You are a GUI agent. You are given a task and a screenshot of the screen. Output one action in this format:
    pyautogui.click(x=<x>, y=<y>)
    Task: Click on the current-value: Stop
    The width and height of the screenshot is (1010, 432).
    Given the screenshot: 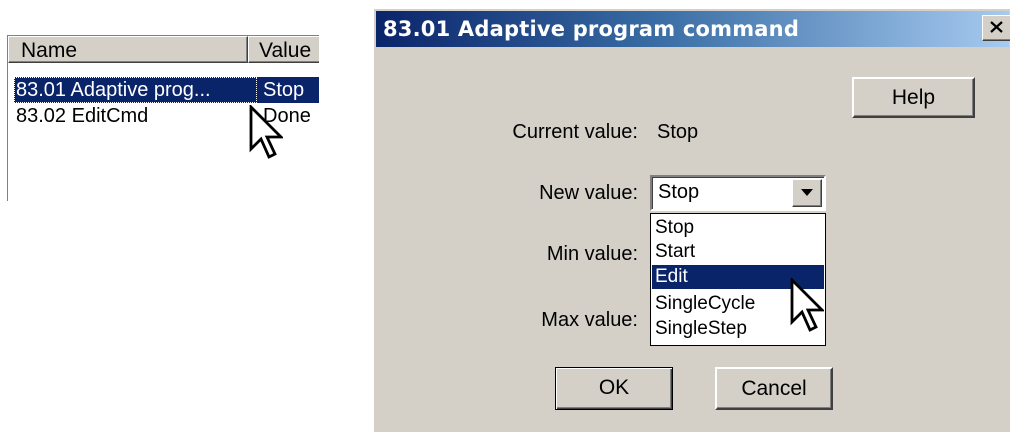 What is the action you would take?
    pyautogui.click(x=678, y=132)
    